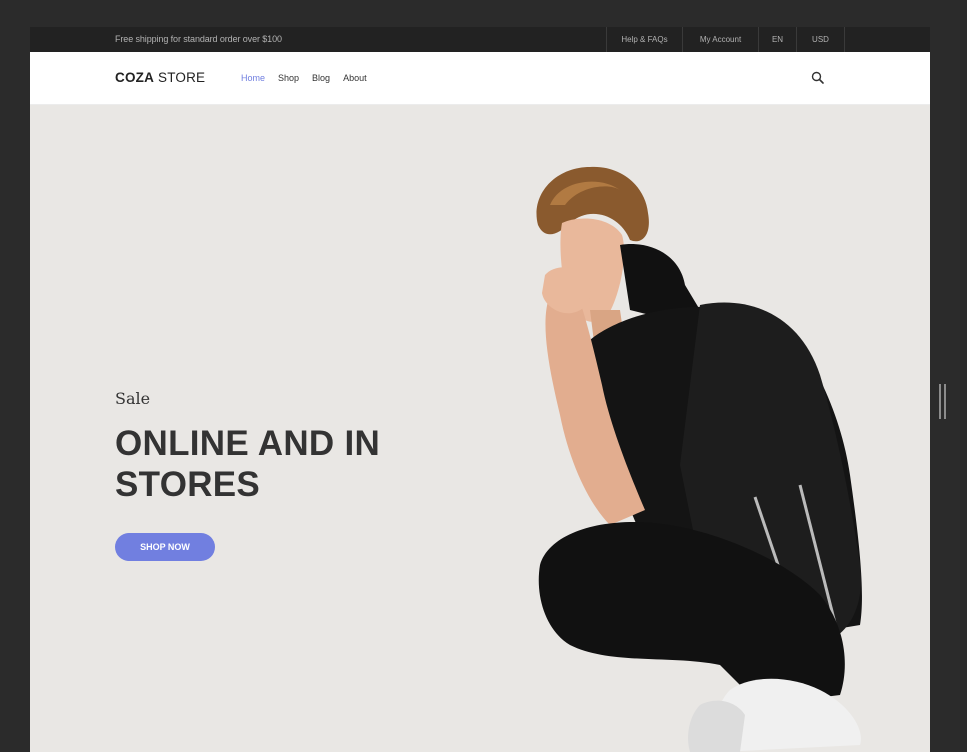 This screenshot has height=752, width=967. What do you see at coordinates (135, 77) in the screenshot?
I see `logo-bold: COZA` at bounding box center [135, 77].